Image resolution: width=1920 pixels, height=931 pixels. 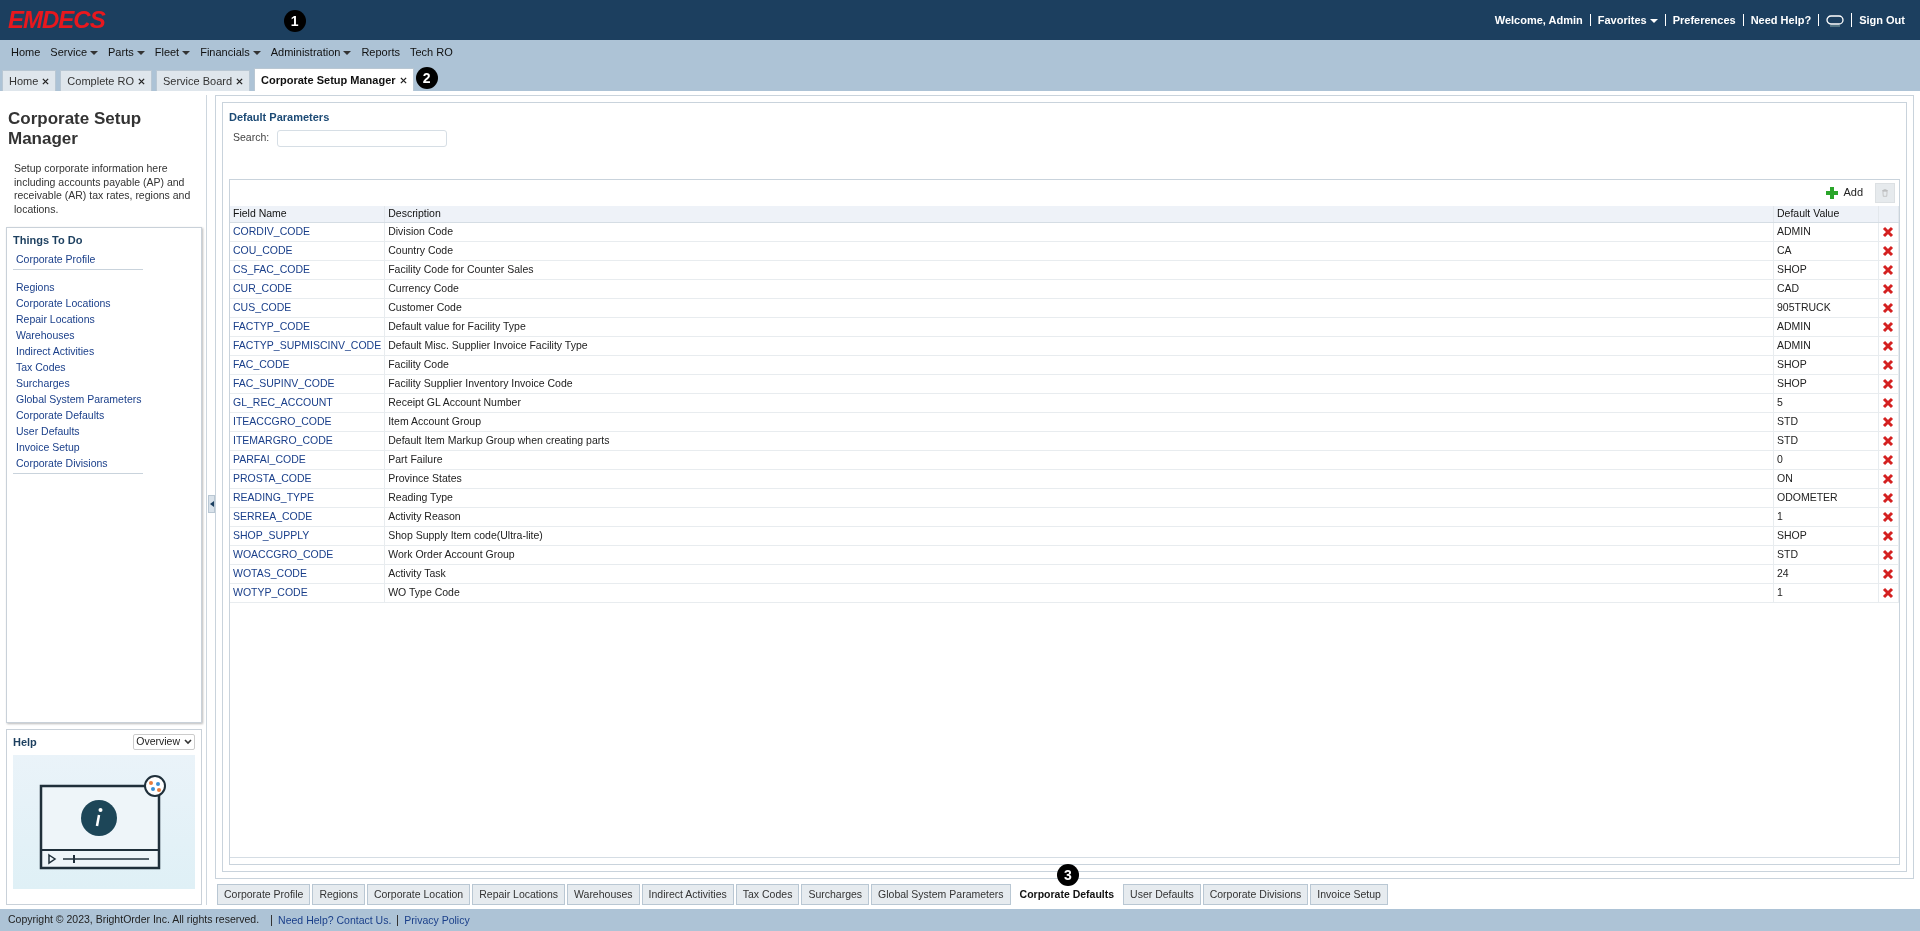 What do you see at coordinates (1067, 875) in the screenshot?
I see `callout-marker: 3` at bounding box center [1067, 875].